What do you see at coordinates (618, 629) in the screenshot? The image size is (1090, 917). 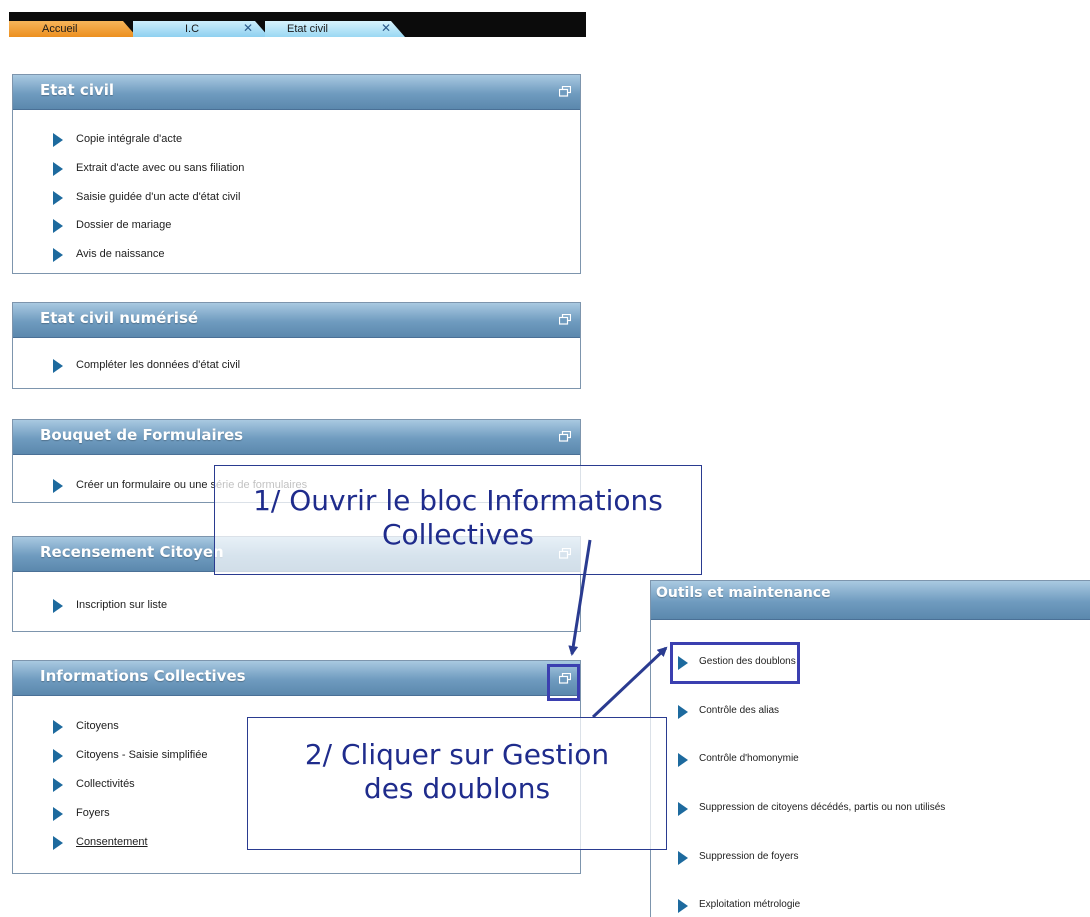 I see `annotation-arrows` at bounding box center [618, 629].